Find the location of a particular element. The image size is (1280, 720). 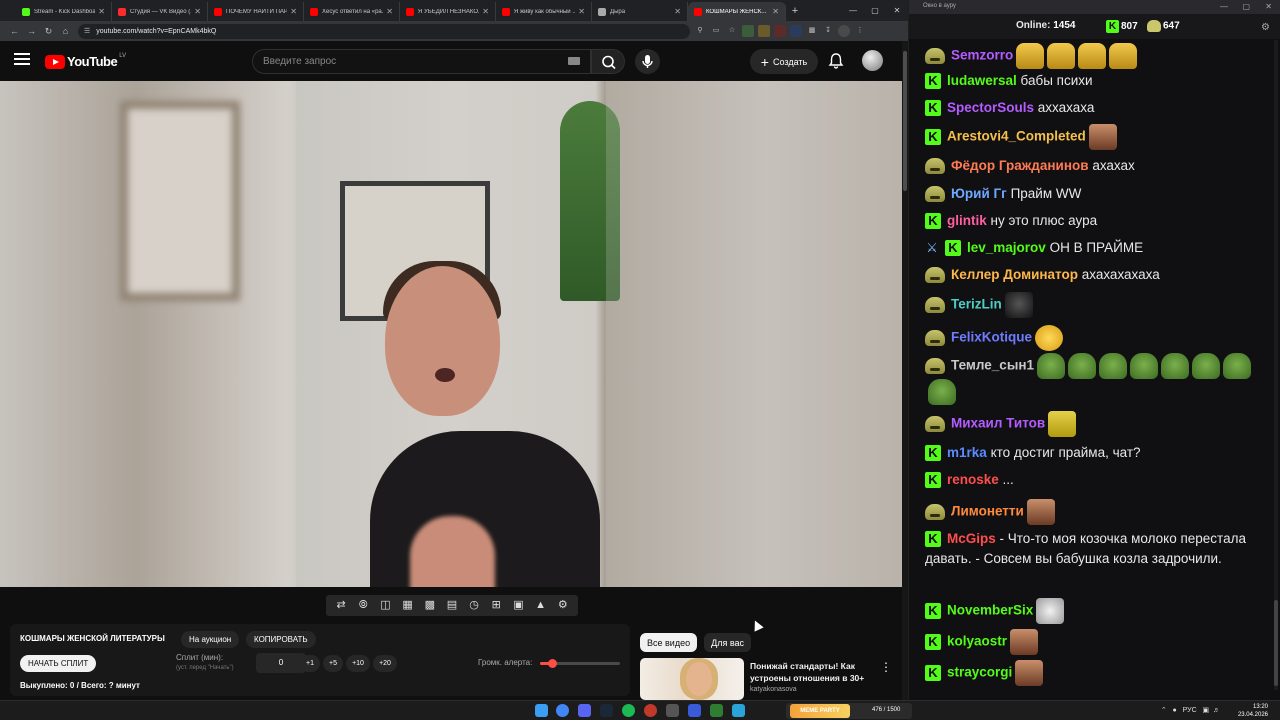

increment-5-button: +5 is located at coordinates (333, 663).